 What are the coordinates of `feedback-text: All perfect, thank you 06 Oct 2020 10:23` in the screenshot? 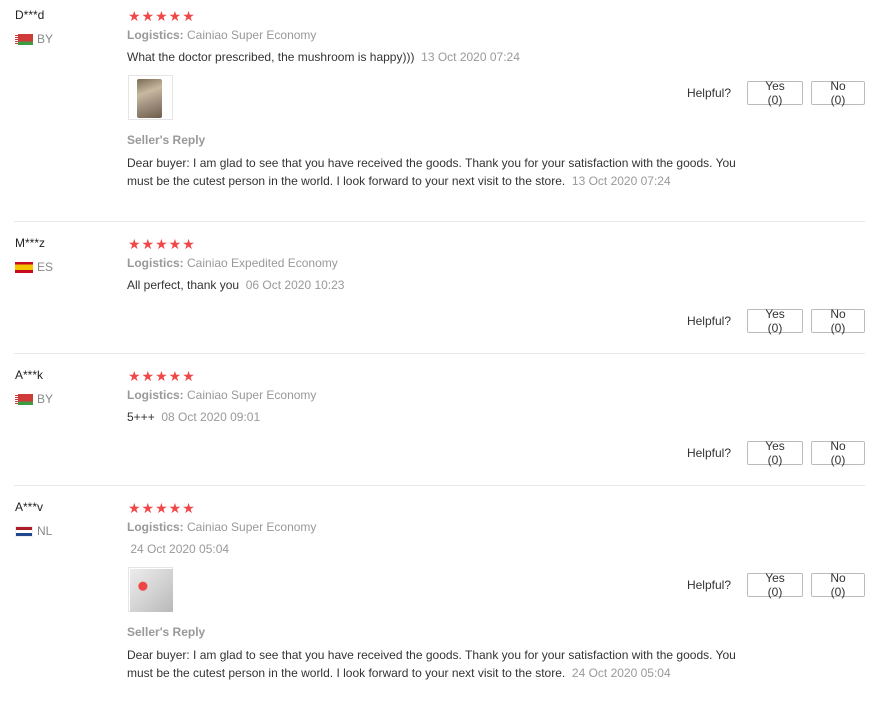 It's located at (235, 285).